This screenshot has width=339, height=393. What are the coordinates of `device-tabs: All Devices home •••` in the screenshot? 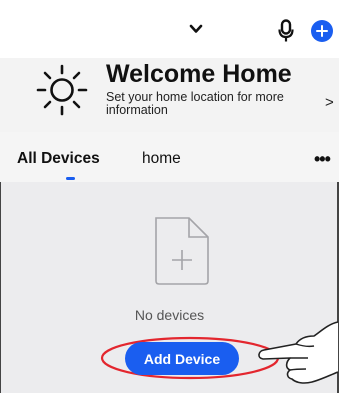 It's located at (169, 157).